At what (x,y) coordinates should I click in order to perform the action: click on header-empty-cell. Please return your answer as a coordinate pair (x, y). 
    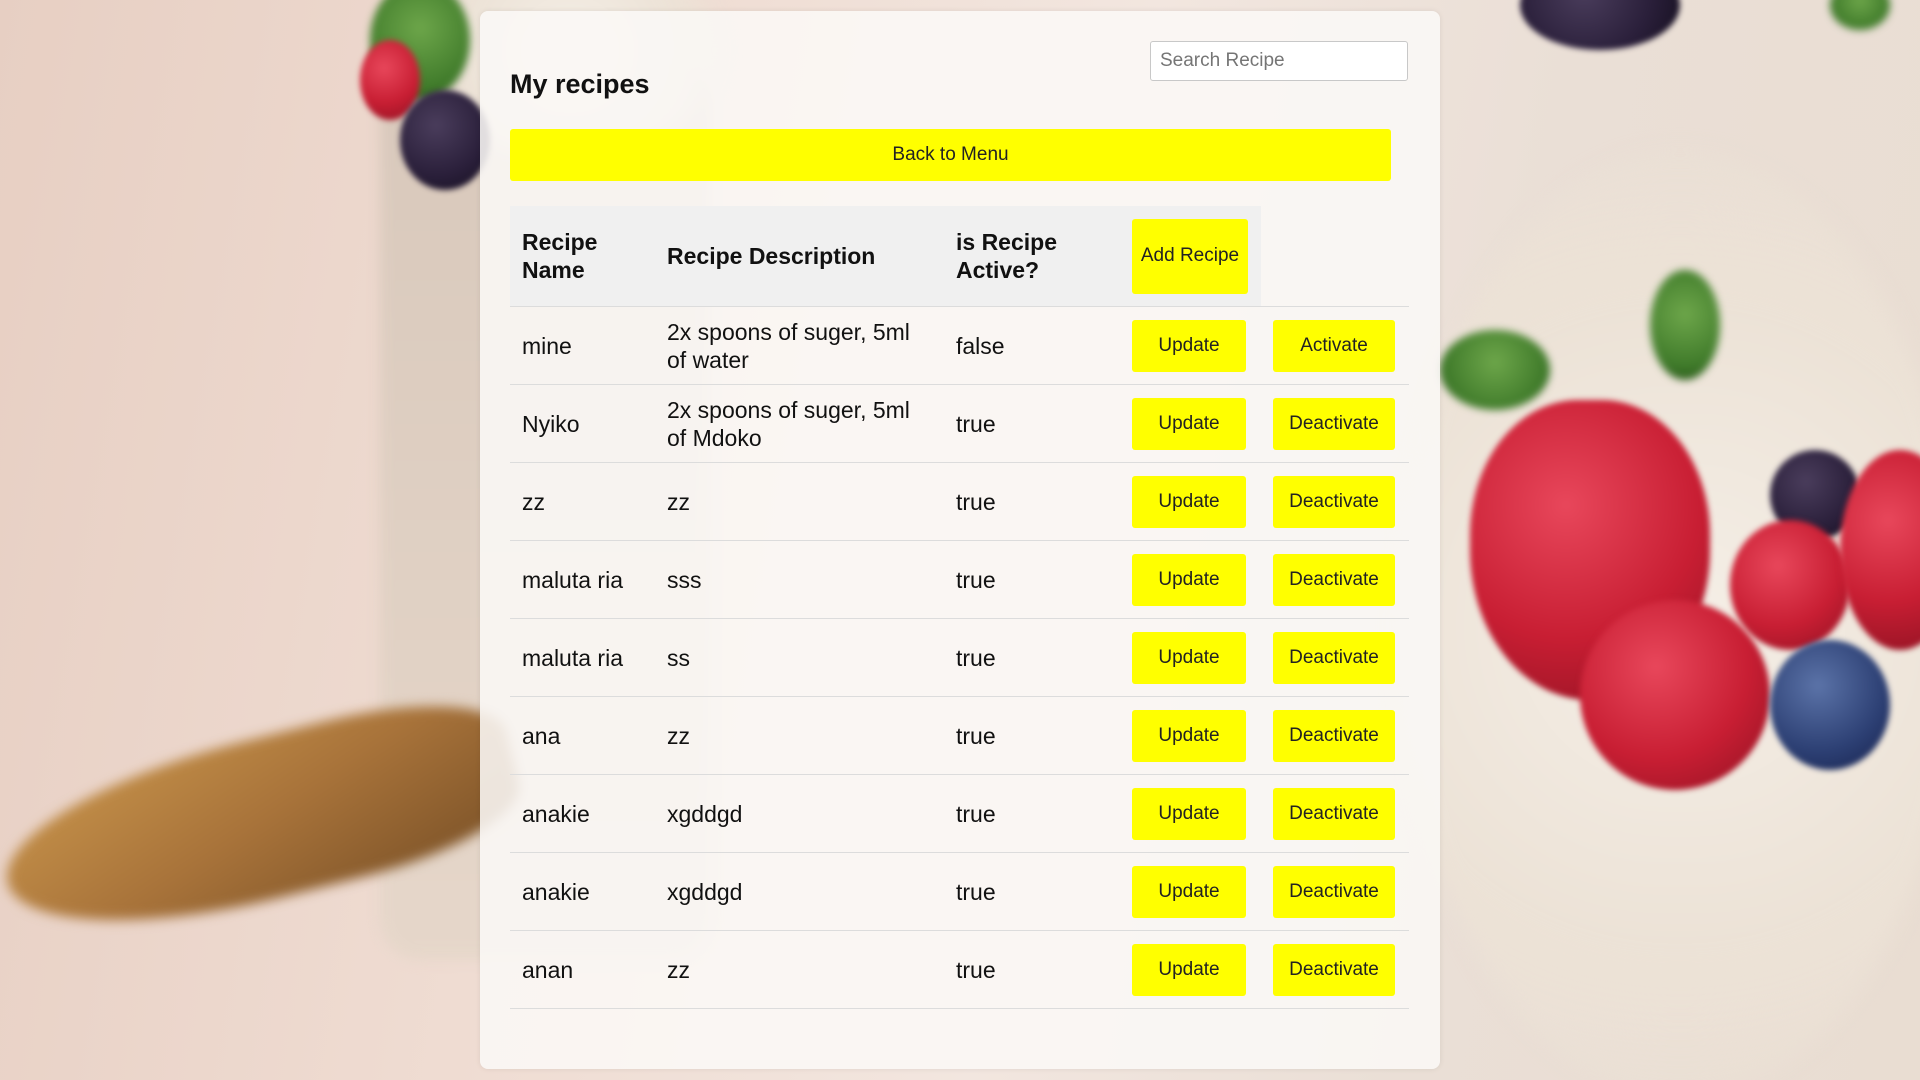
    Looking at the image, I should click on (1335, 256).